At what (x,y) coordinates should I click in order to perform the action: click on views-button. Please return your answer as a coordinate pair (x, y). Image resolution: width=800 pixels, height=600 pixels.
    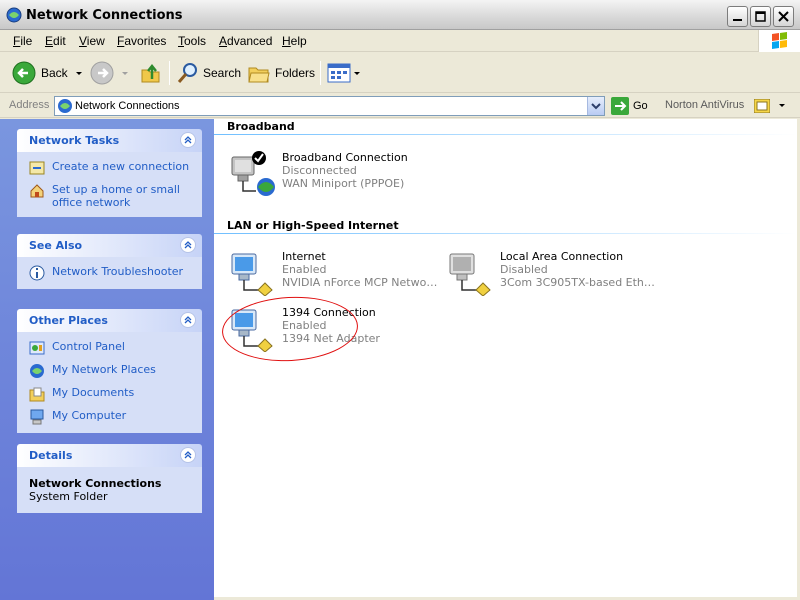
    Looking at the image, I should click on (344, 73).